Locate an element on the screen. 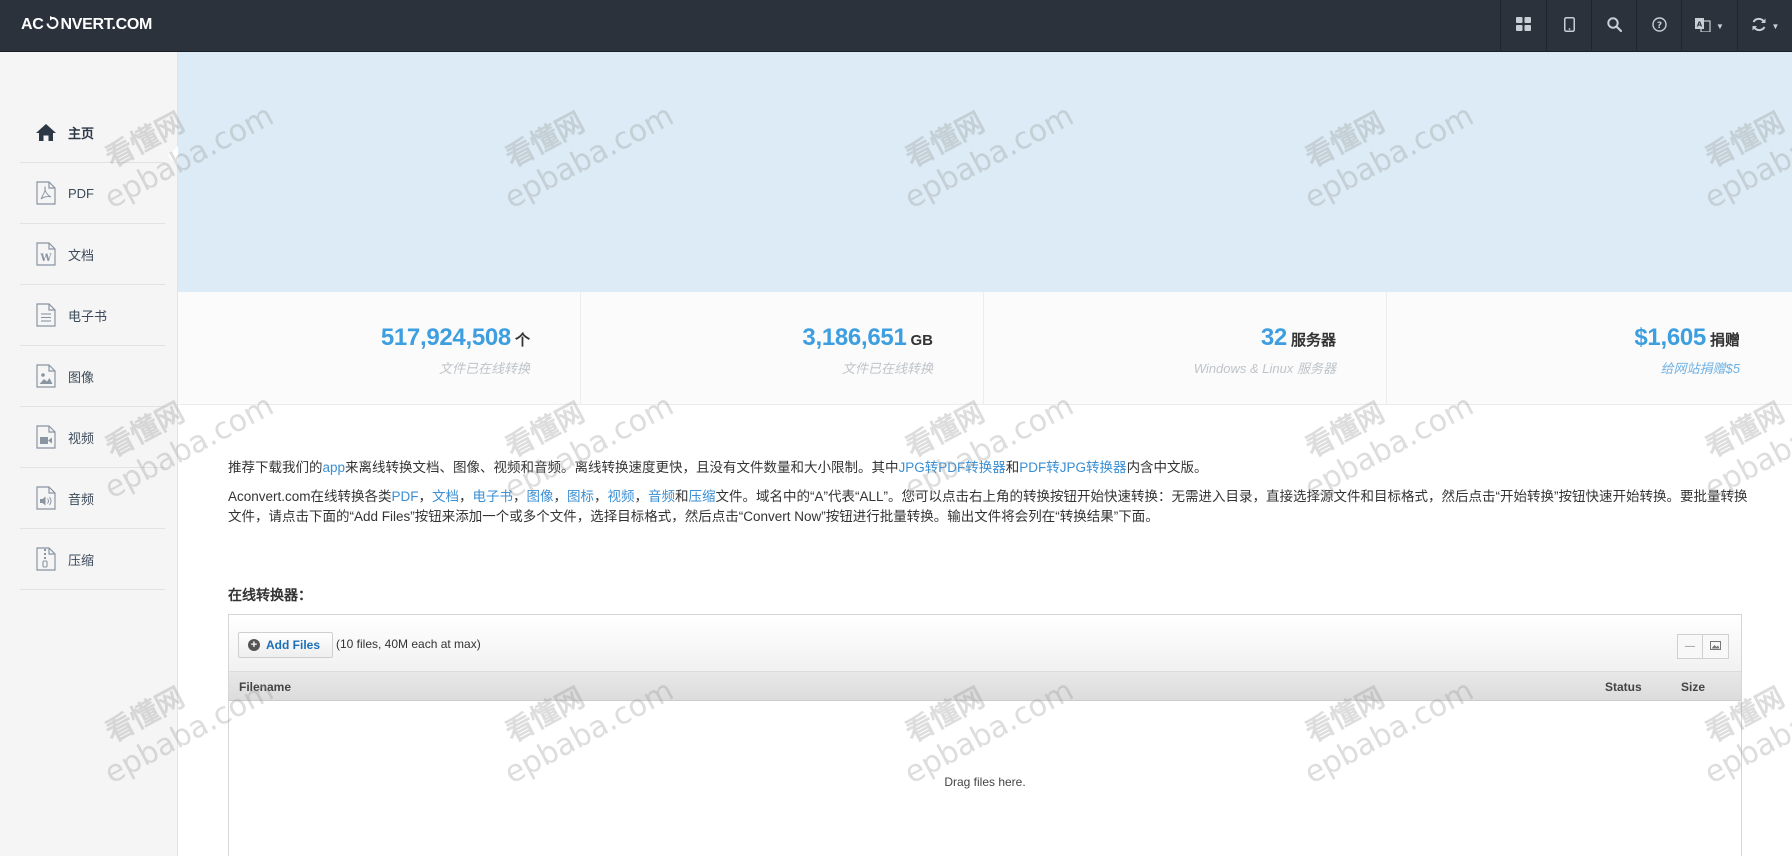 This screenshot has height=856, width=1792. drop-zone-hint: Drag files here. is located at coordinates (985, 782).